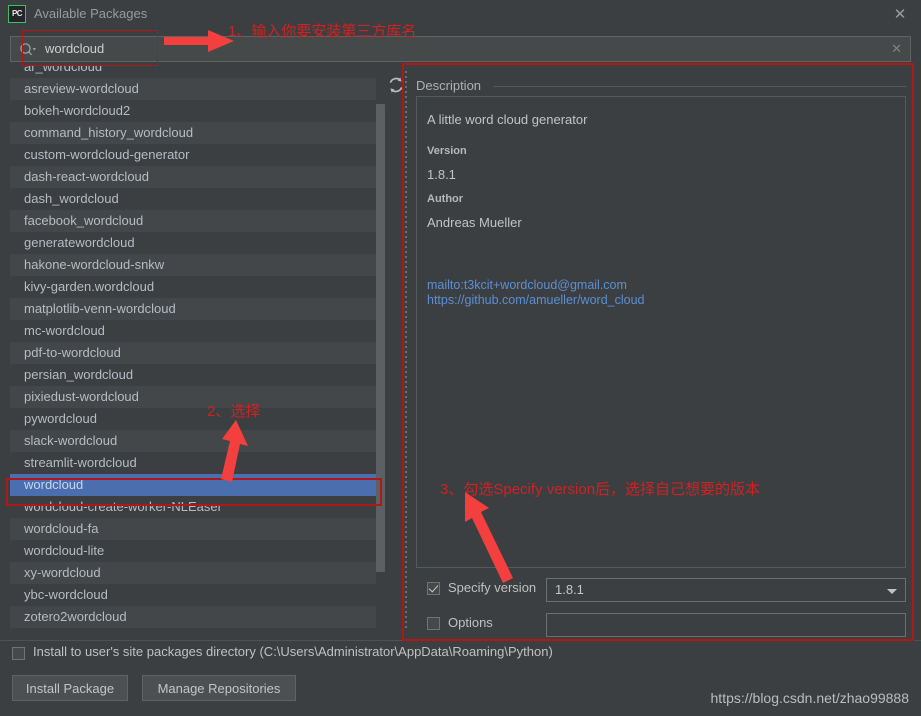 This screenshot has width=921, height=716. Describe the element at coordinates (197, 375) in the screenshot. I see `package-list-item: persian_wordcloud` at that location.